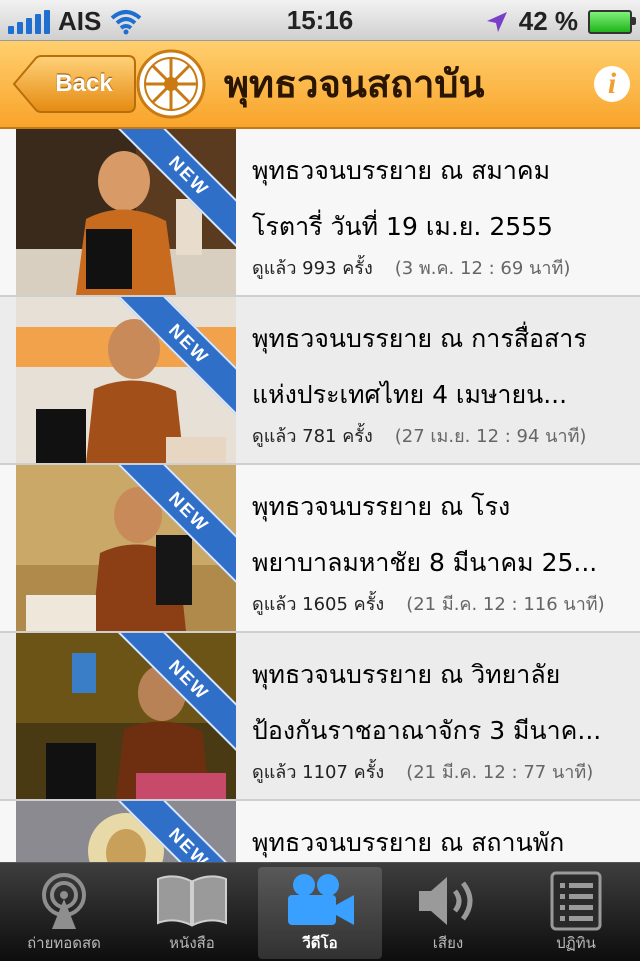  I want to click on video-meta: ดูแล้ว 1107 ครั้ง (21 มี.ค. 12 : 77 นาที), so click(422, 771).